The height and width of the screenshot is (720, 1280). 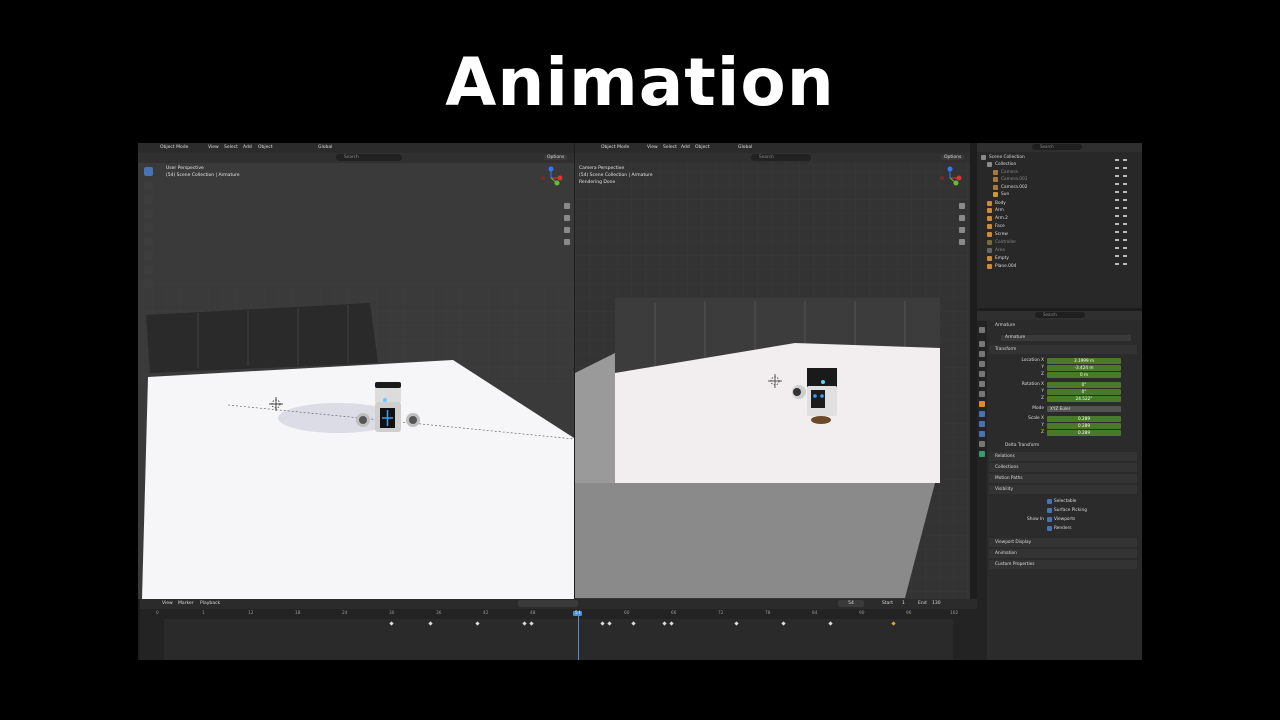 What do you see at coordinates (950, 178) in the screenshot?
I see `navigation-gizmo-icon-right` at bounding box center [950, 178].